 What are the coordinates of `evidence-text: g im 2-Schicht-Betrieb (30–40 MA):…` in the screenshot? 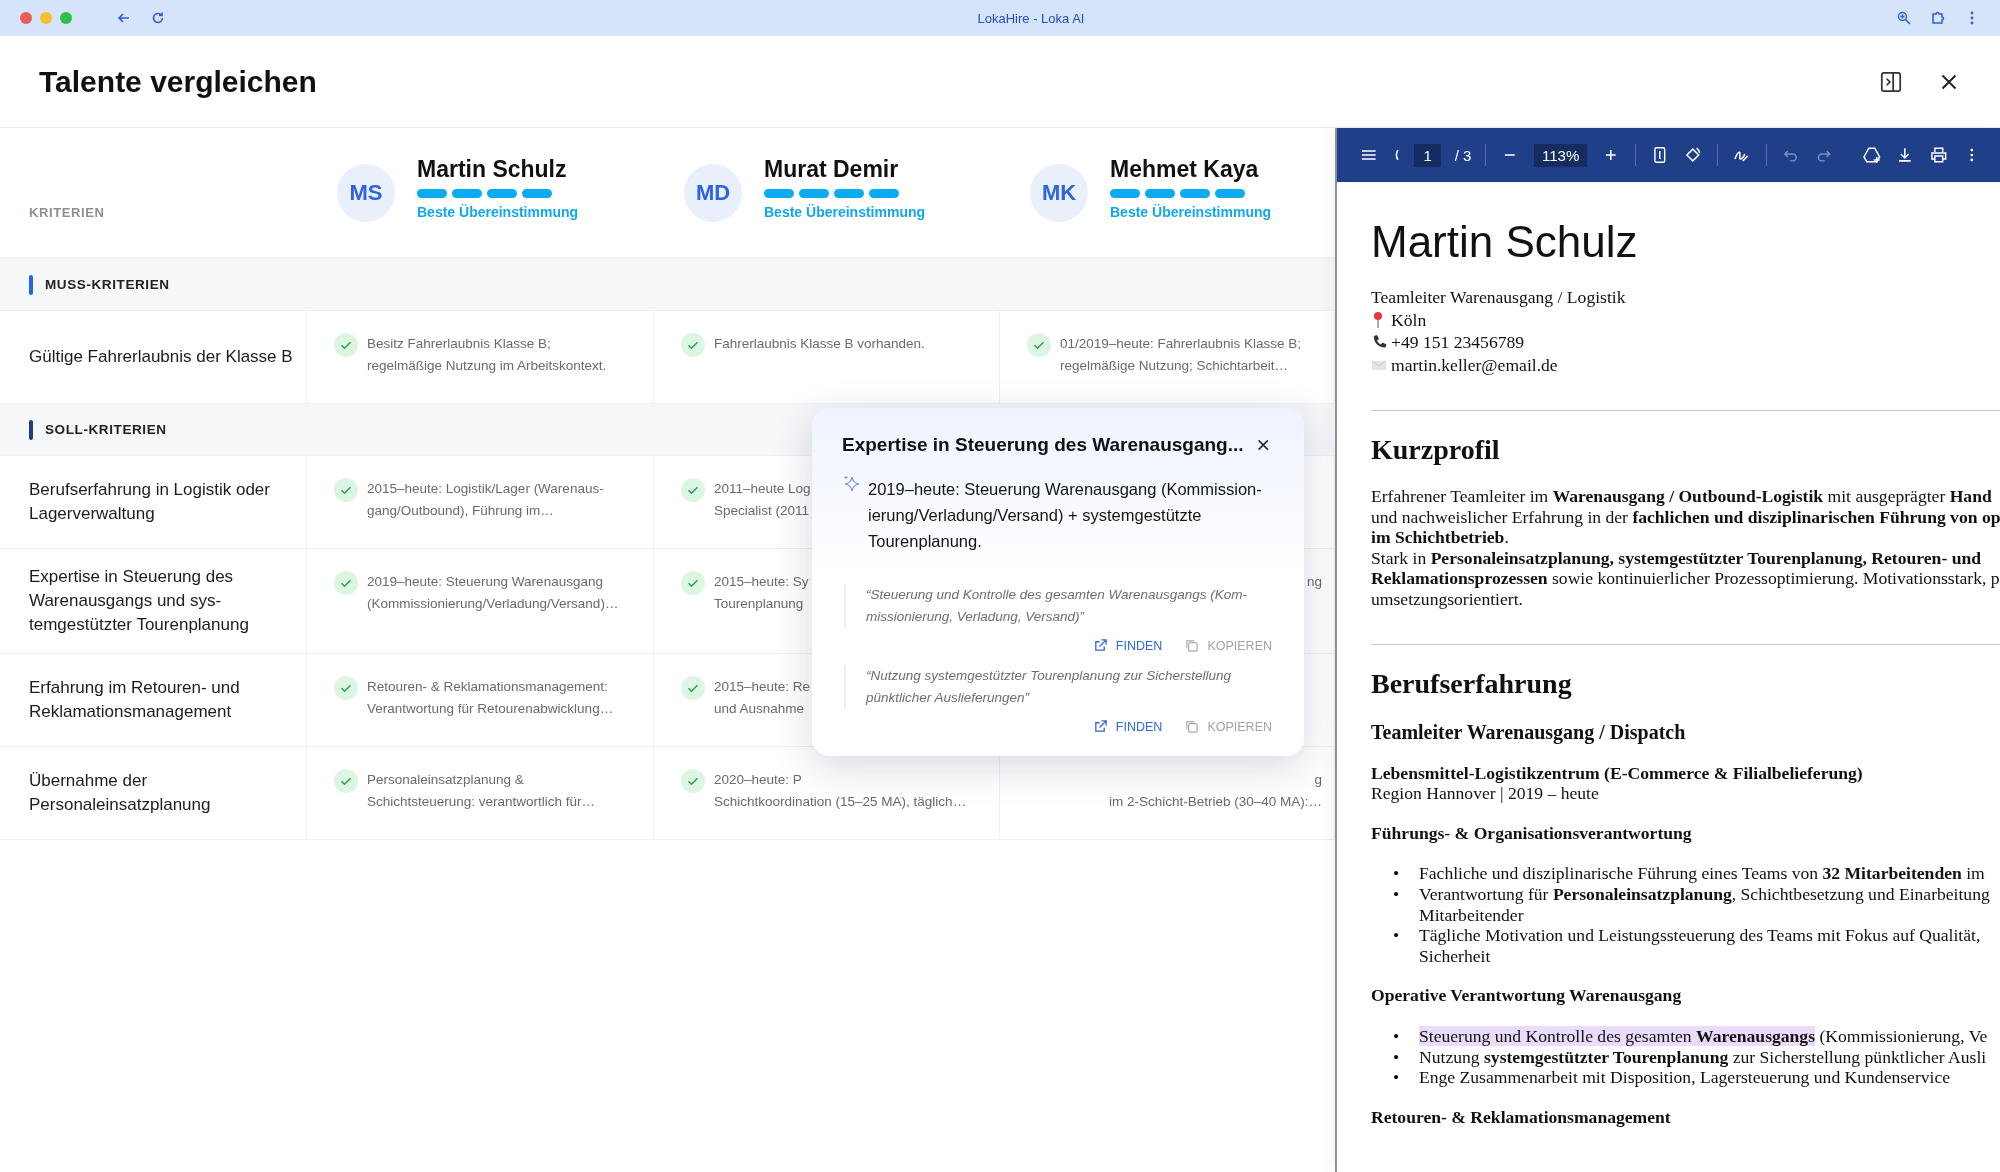 It's located at (1215, 791).